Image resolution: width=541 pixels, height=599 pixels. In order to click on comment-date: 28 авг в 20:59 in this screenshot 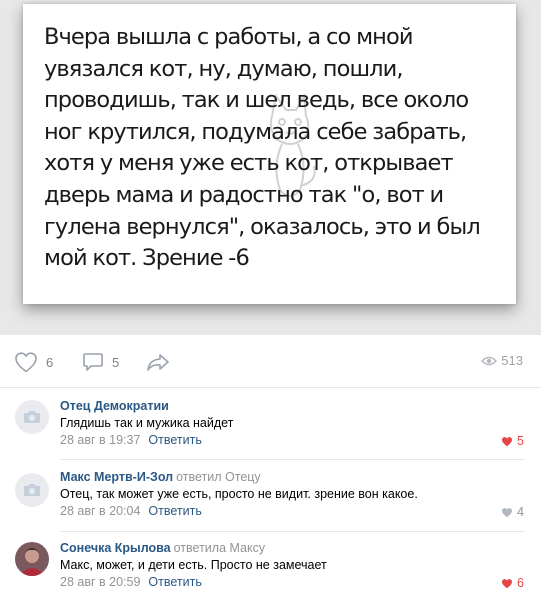, I will do `click(100, 582)`.